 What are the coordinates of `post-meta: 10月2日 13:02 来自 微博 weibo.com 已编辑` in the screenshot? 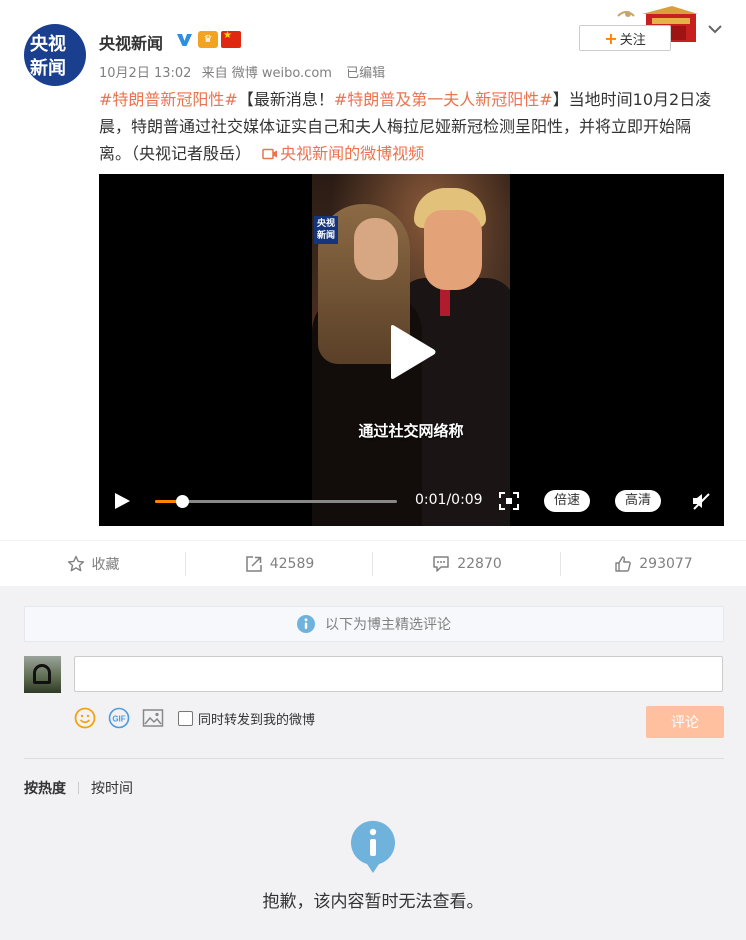 It's located at (245, 71).